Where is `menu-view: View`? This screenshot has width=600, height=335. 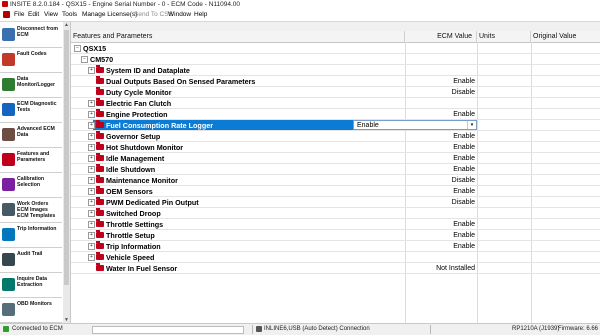
menu-view: View is located at coordinates (51, 15).